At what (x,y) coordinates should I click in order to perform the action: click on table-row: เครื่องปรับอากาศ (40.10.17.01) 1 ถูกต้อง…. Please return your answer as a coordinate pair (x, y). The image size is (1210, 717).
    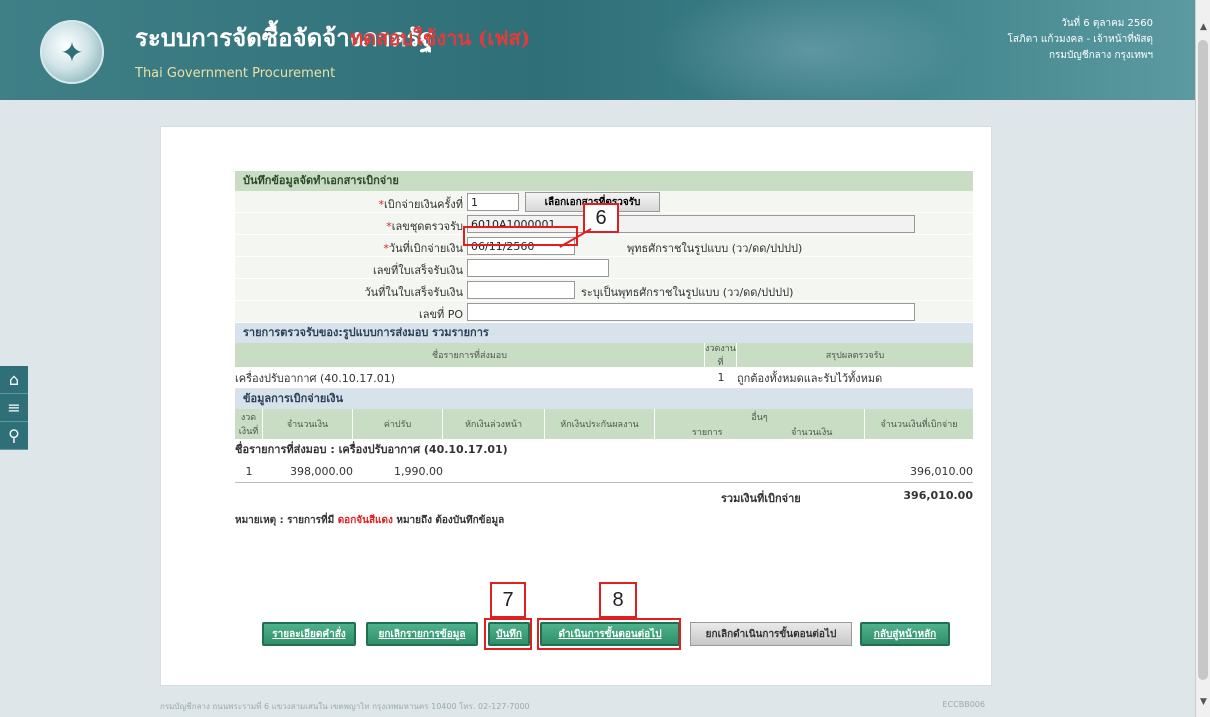
    Looking at the image, I should click on (604, 378).